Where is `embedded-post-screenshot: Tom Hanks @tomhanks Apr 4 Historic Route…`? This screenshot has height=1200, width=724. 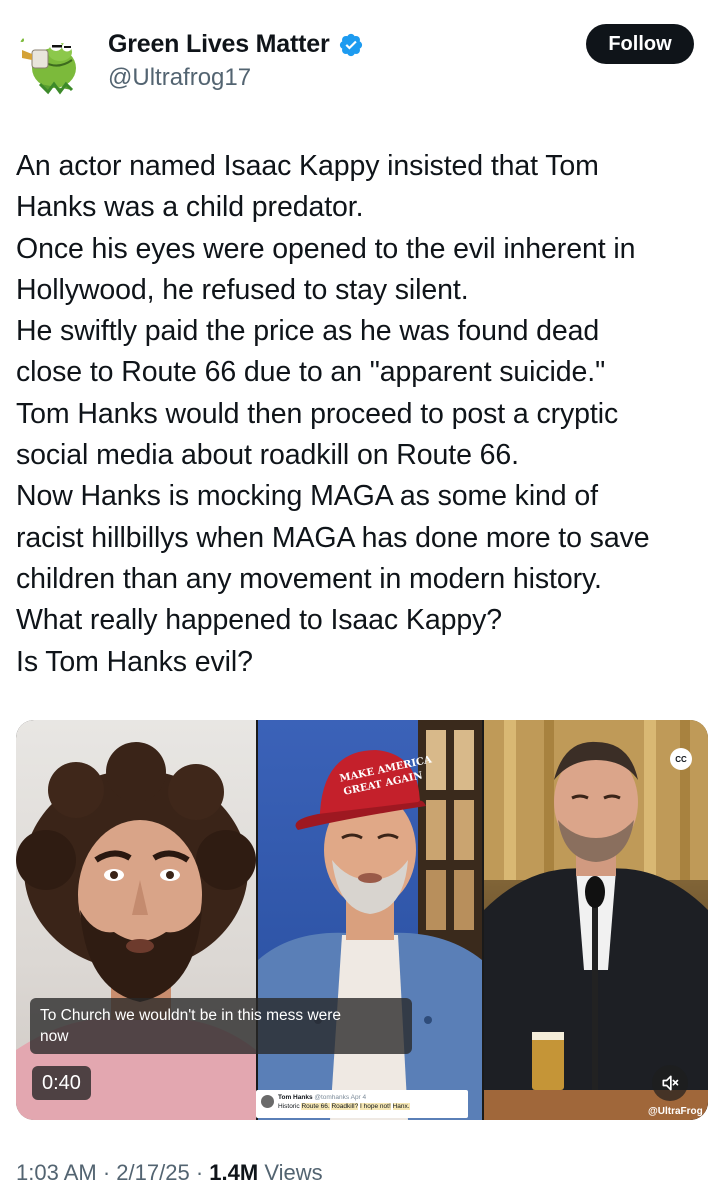
embedded-post-screenshot: Tom Hanks @tomhanks Apr 4 Historic Route… is located at coordinates (362, 1104).